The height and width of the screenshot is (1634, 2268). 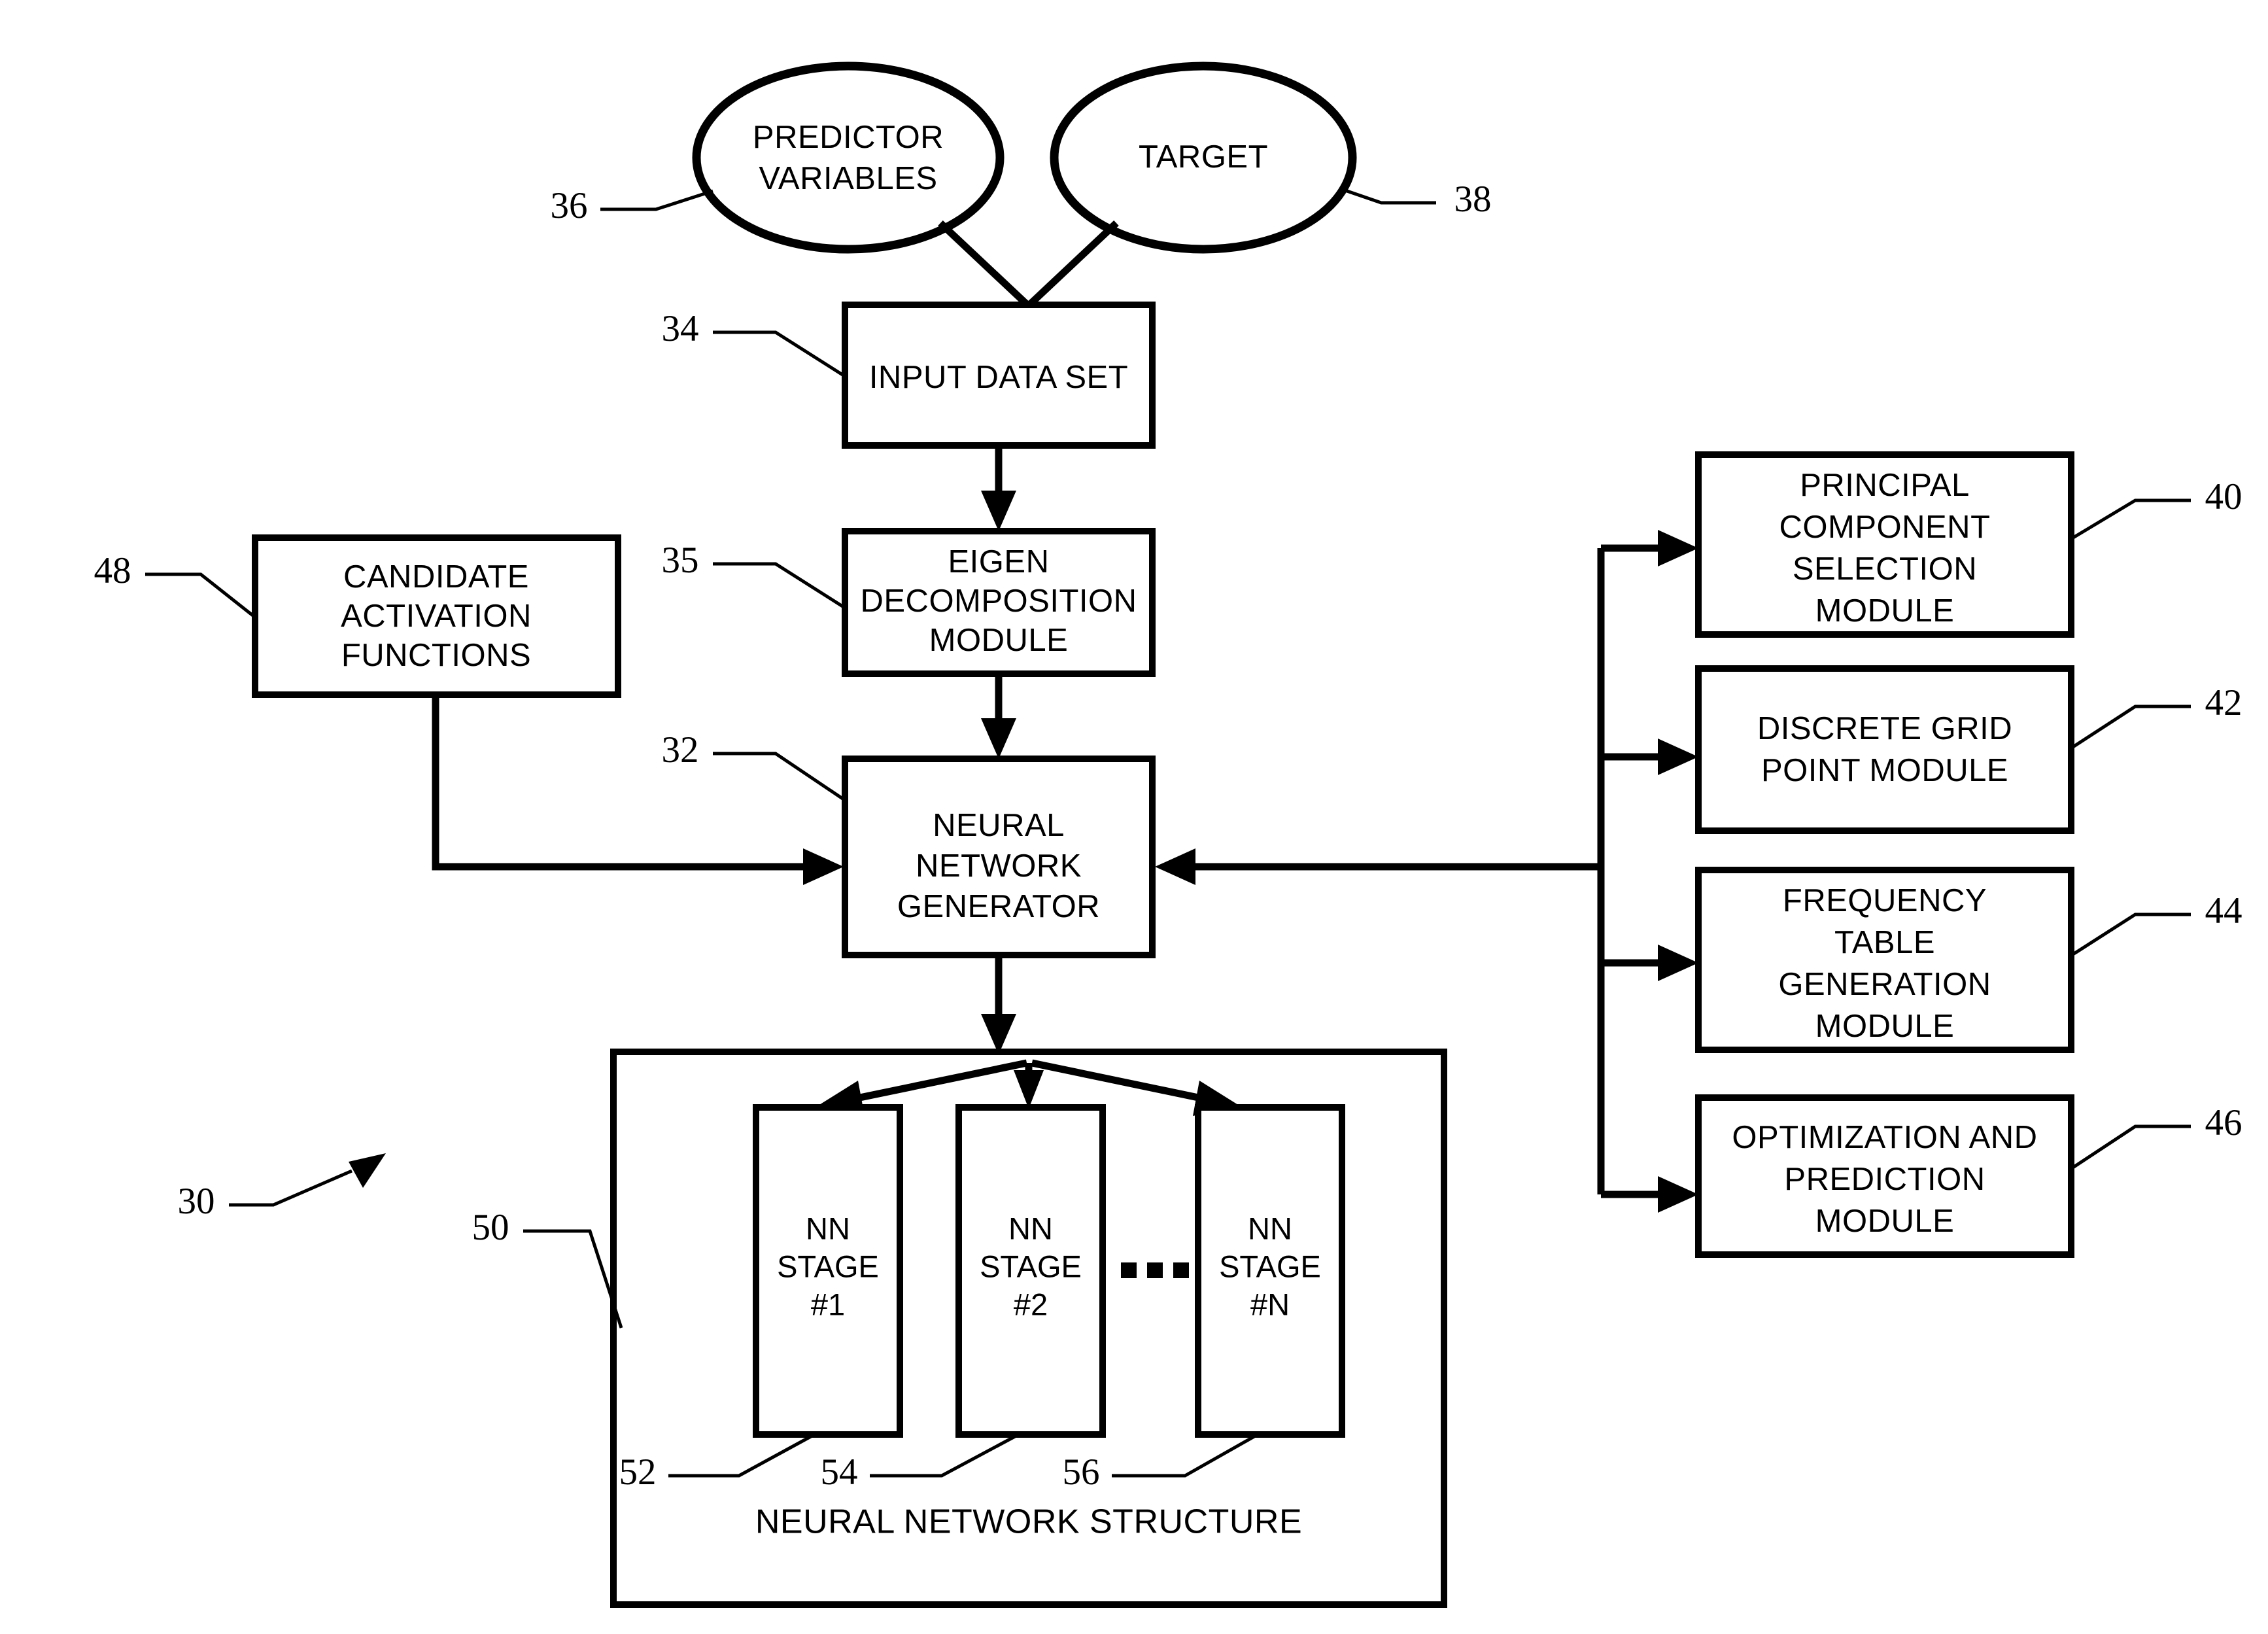 What do you see at coordinates (1678, 1194) in the screenshot?
I see `arrowhead-right-opm` at bounding box center [1678, 1194].